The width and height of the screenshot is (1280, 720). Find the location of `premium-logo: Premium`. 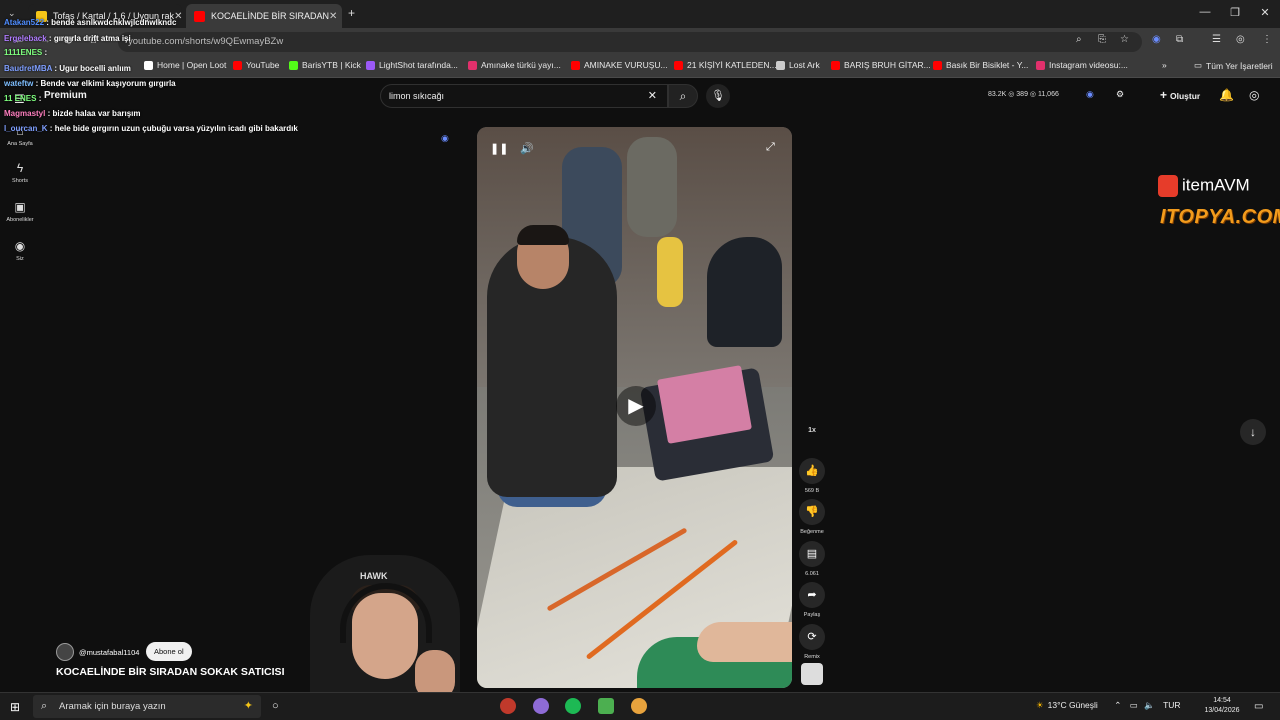

premium-logo: Premium is located at coordinates (65, 95).